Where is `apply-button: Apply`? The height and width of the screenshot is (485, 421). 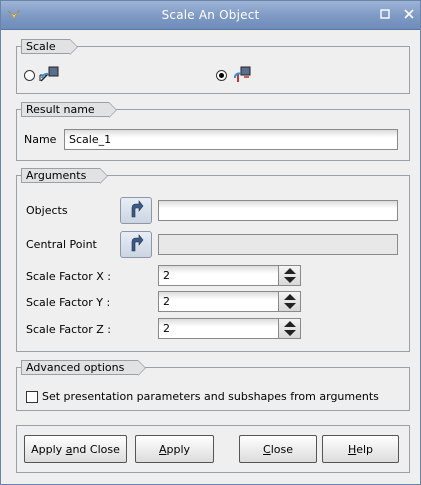
apply-button: Apply is located at coordinates (174, 449).